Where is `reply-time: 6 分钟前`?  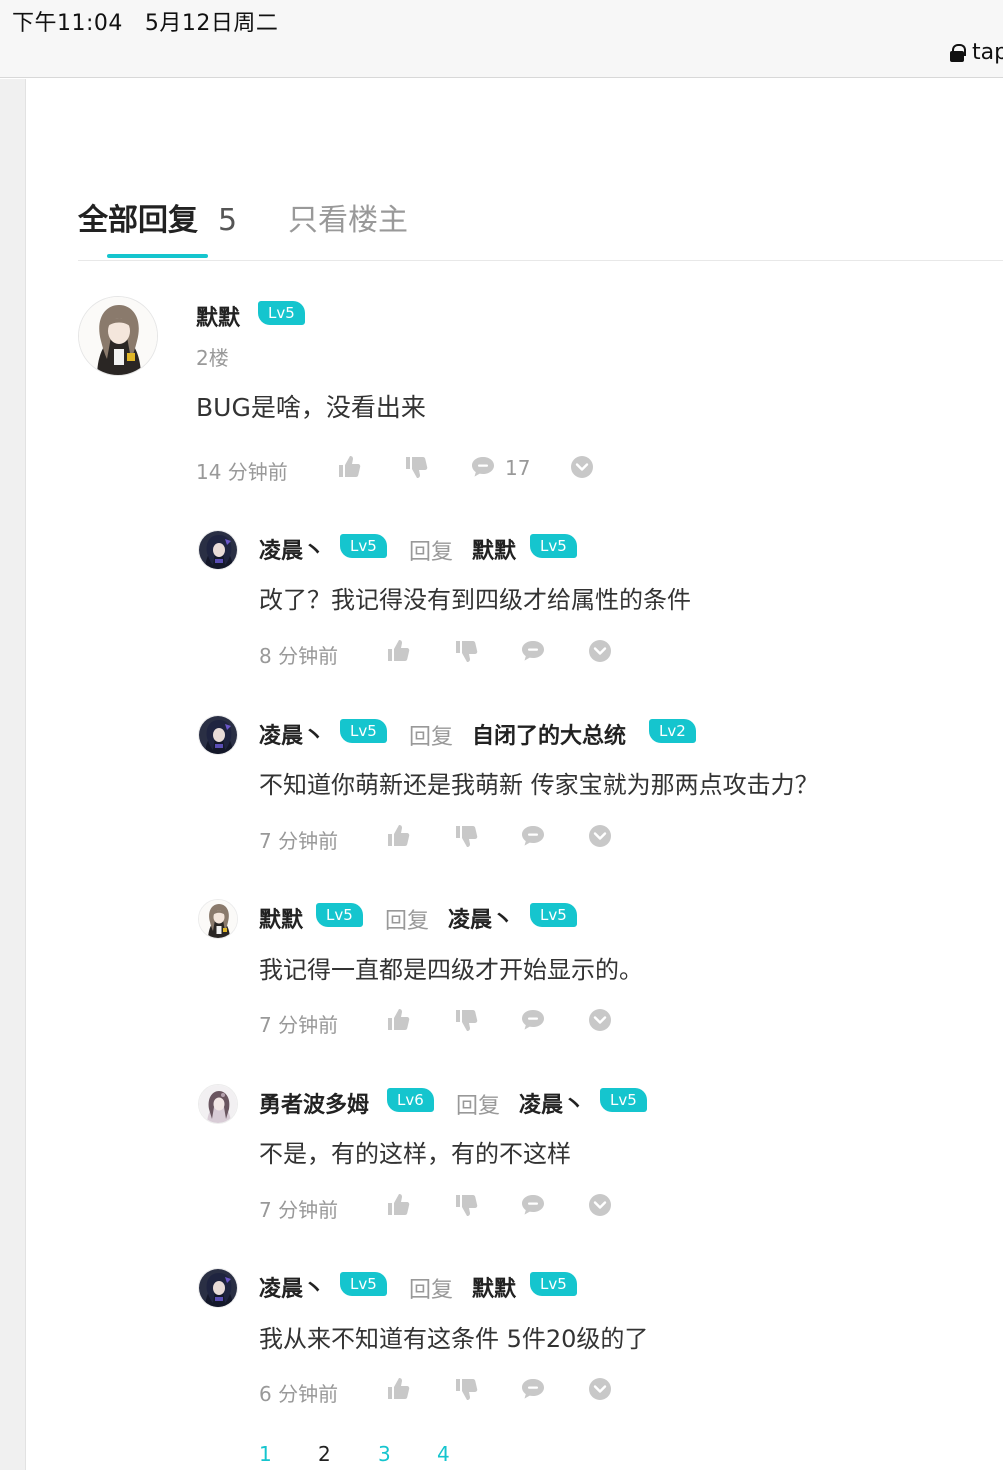
reply-time: 6 分钟前 is located at coordinates (299, 1394).